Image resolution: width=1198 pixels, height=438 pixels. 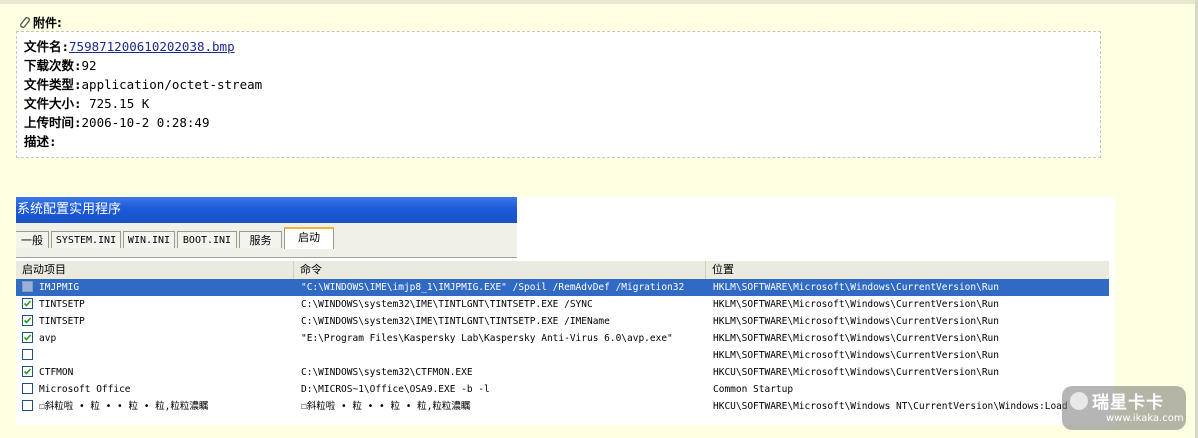 I want to click on tab-startup: 启动, so click(x=309, y=238).